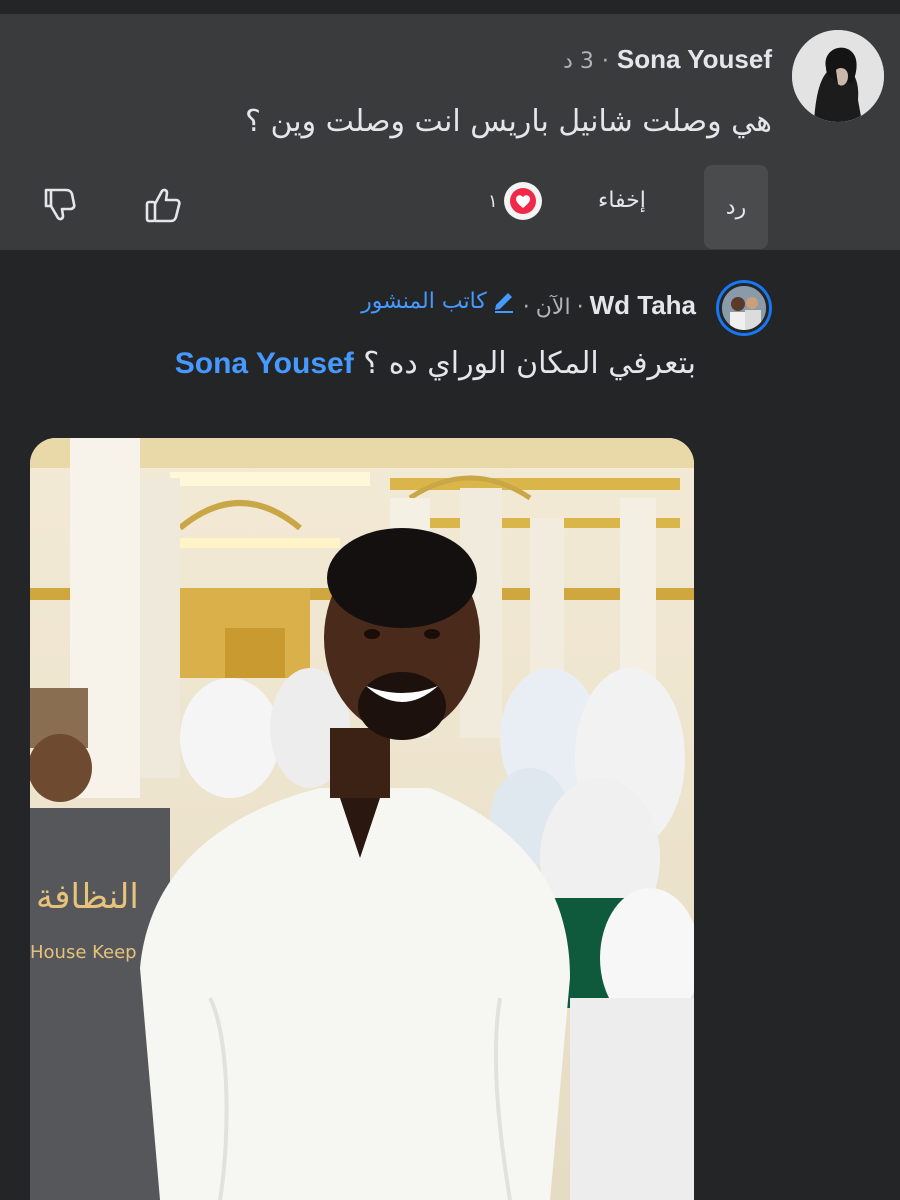 The width and height of the screenshot is (900, 1200). Describe the element at coordinates (553, 307) in the screenshot. I see `timestamp: الآن` at that location.